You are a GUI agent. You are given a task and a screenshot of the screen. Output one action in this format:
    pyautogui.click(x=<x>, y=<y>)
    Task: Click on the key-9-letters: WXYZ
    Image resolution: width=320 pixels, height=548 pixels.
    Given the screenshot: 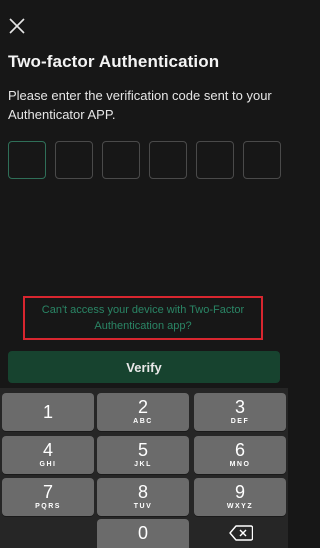 What is the action you would take?
    pyautogui.click(x=240, y=506)
    